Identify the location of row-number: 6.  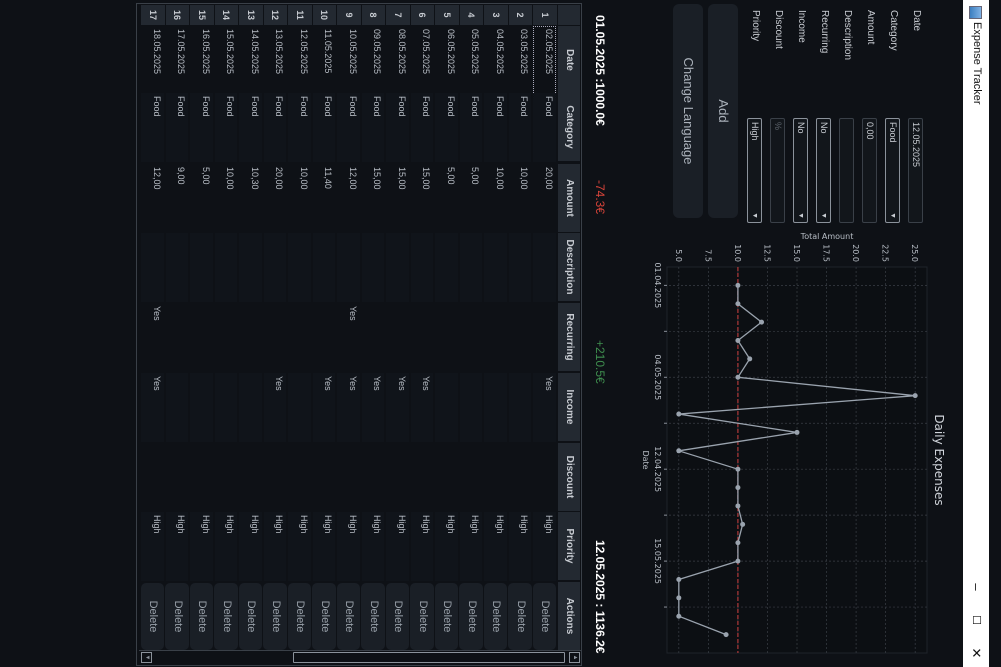
(422, 15).